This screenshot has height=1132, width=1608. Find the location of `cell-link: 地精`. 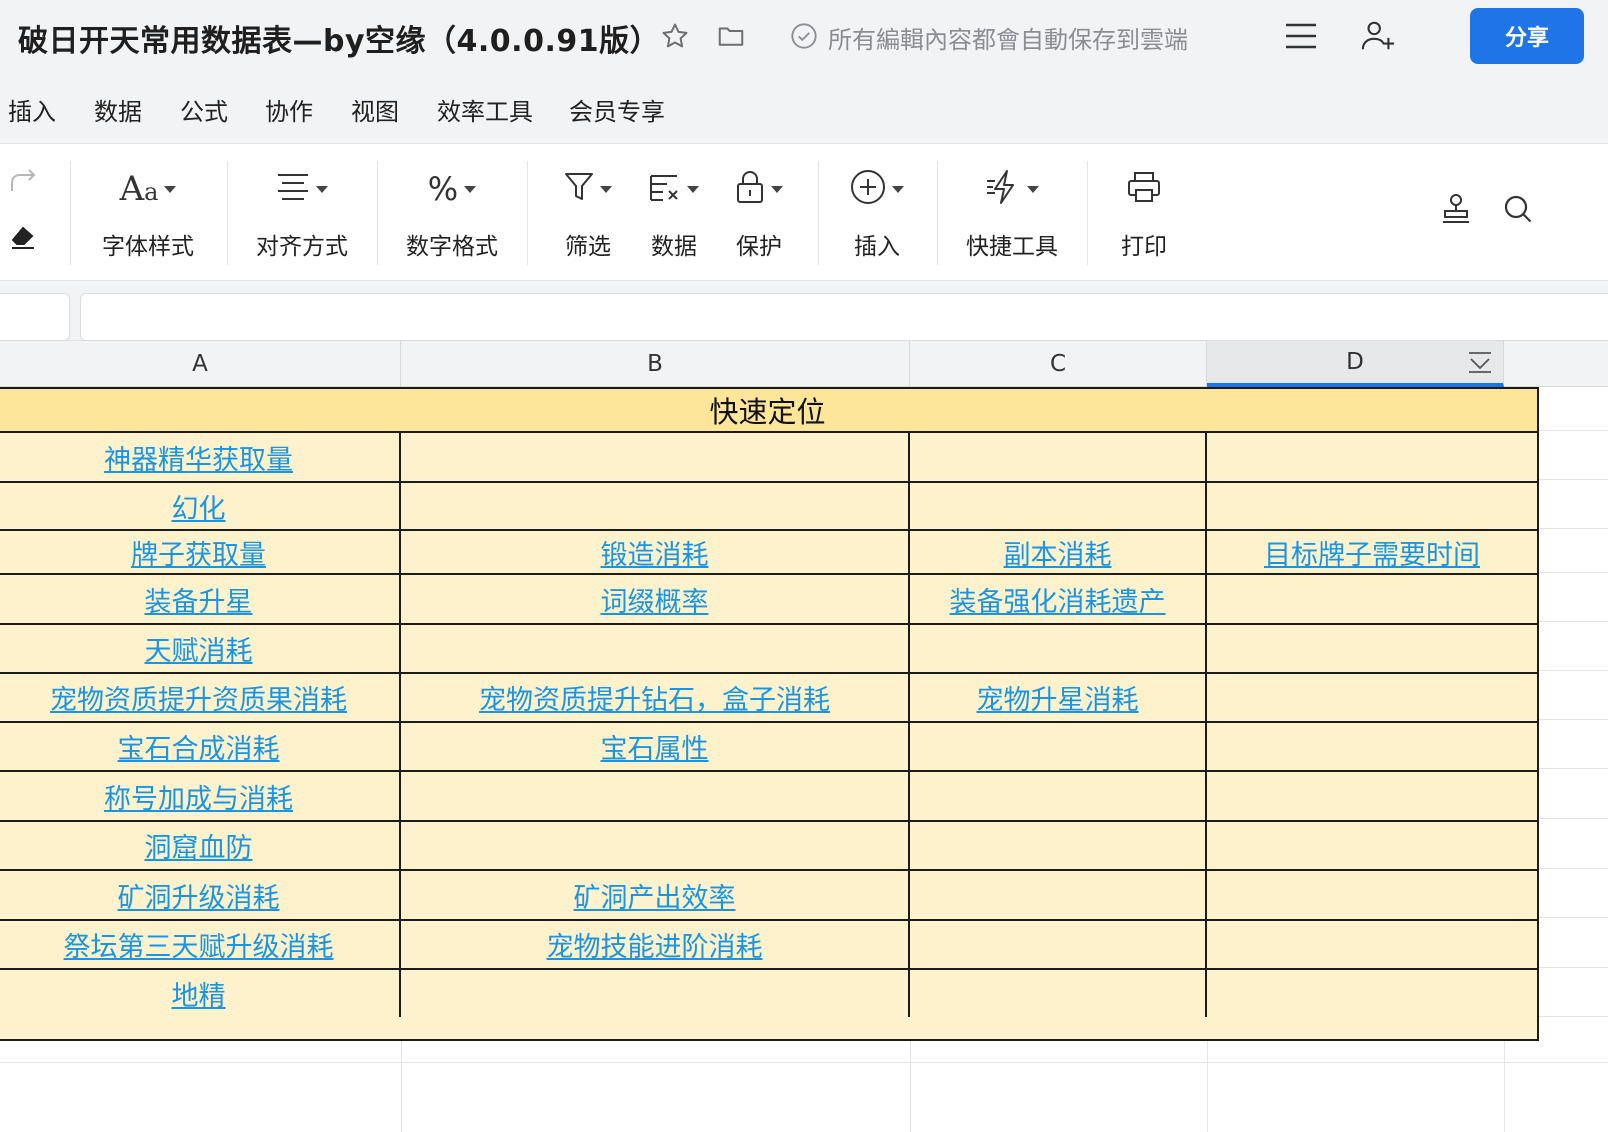

cell-link: 地精 is located at coordinates (199, 993).